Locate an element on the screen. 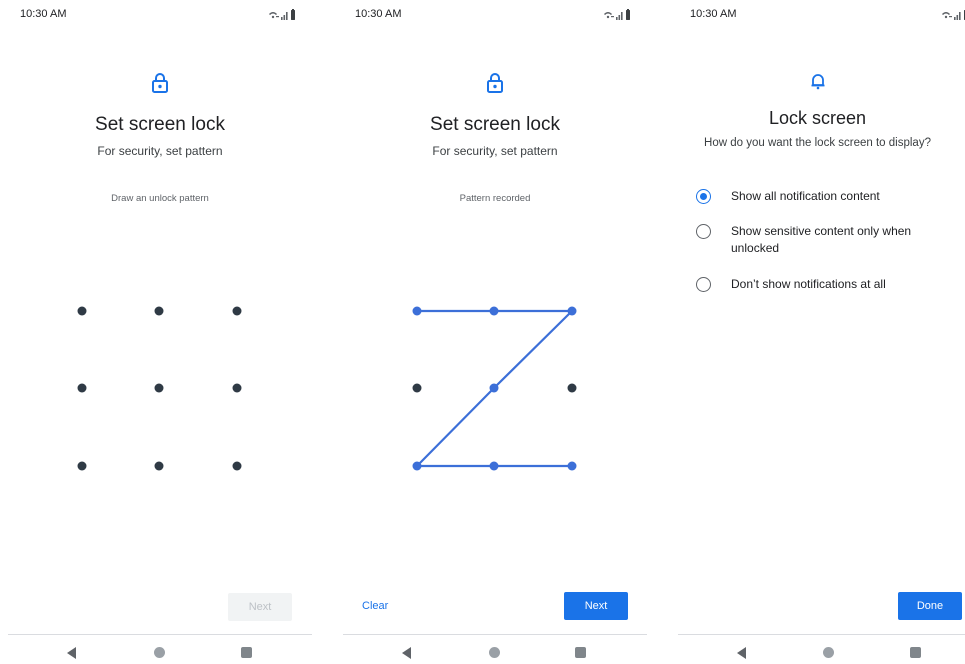 This screenshot has width=965, height=664. clear-button: Clear is located at coordinates (375, 606).